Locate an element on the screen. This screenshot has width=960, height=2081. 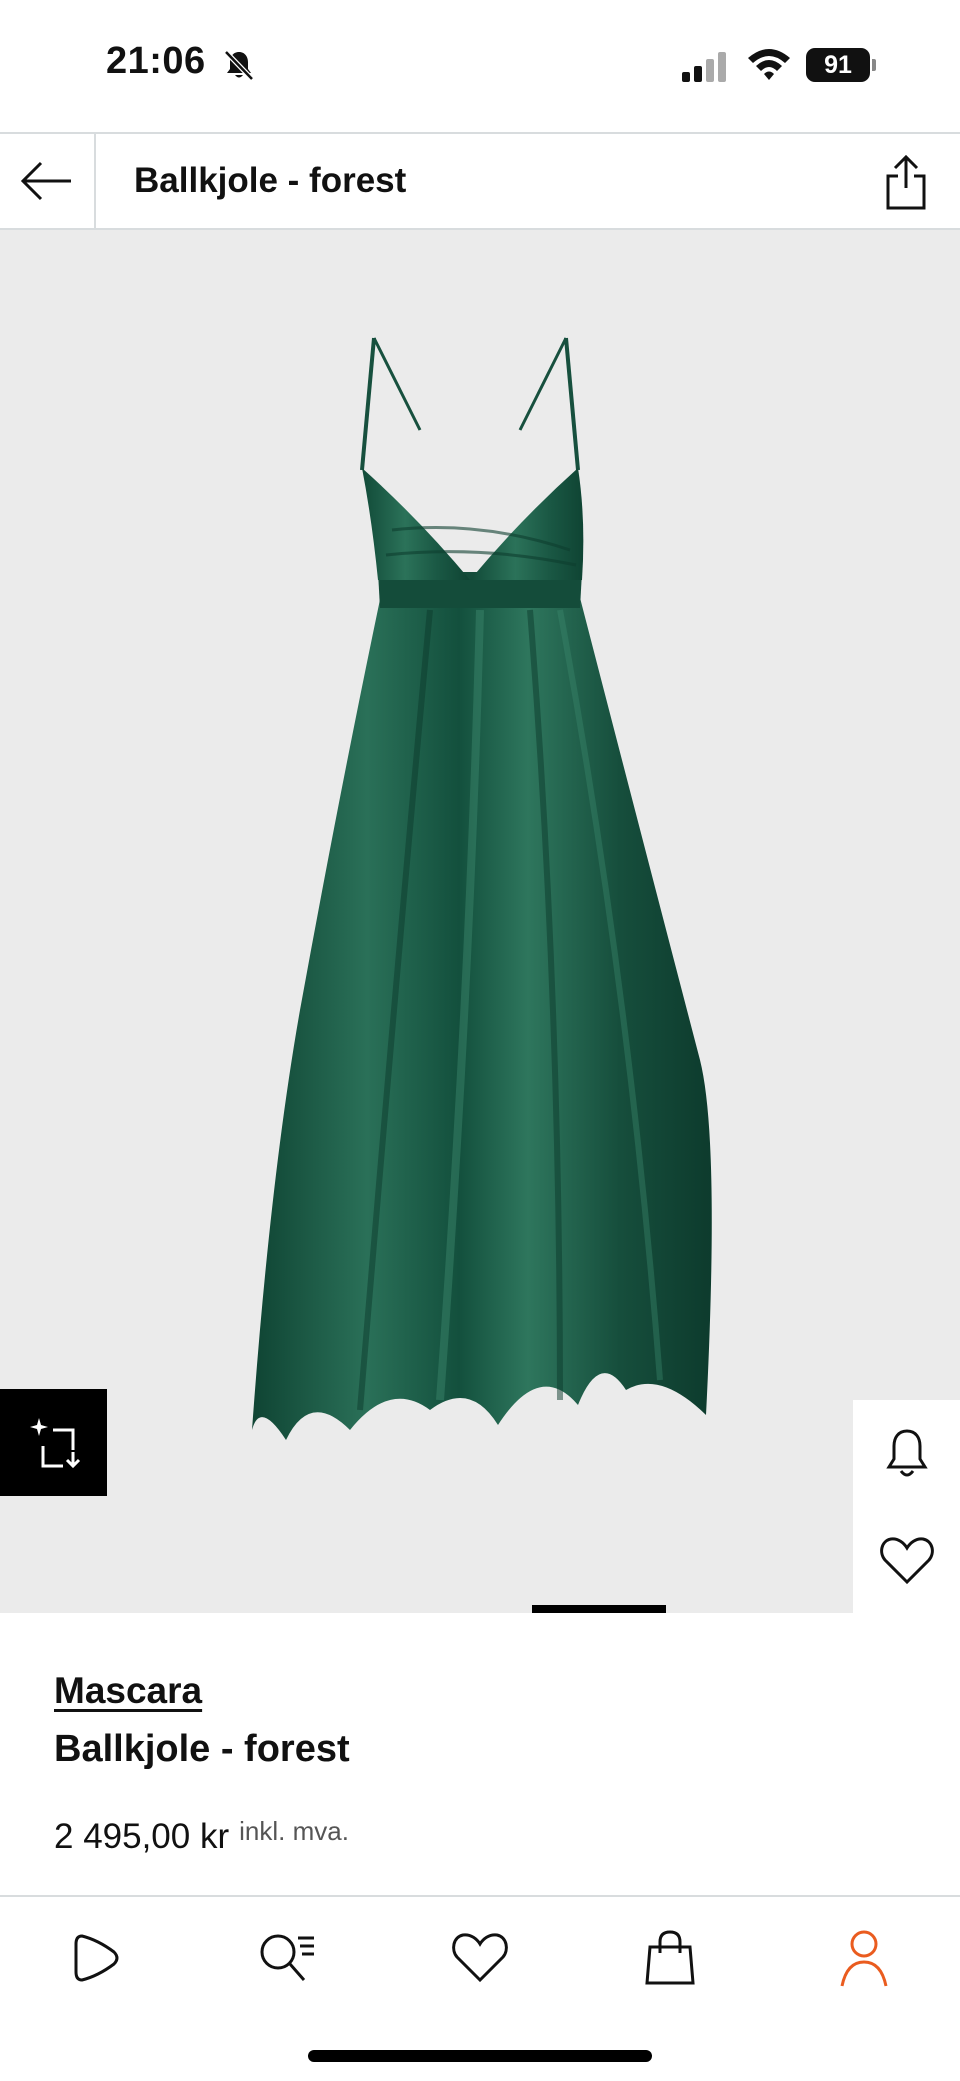
bell-slash-icon is located at coordinates (239, 65).